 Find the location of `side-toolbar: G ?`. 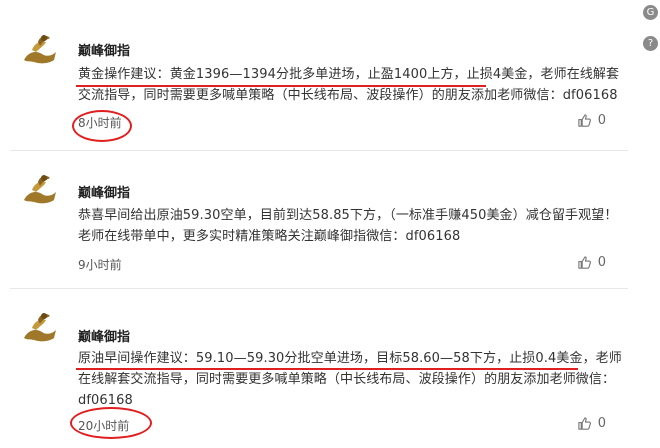

side-toolbar: G ? is located at coordinates (651, 36).